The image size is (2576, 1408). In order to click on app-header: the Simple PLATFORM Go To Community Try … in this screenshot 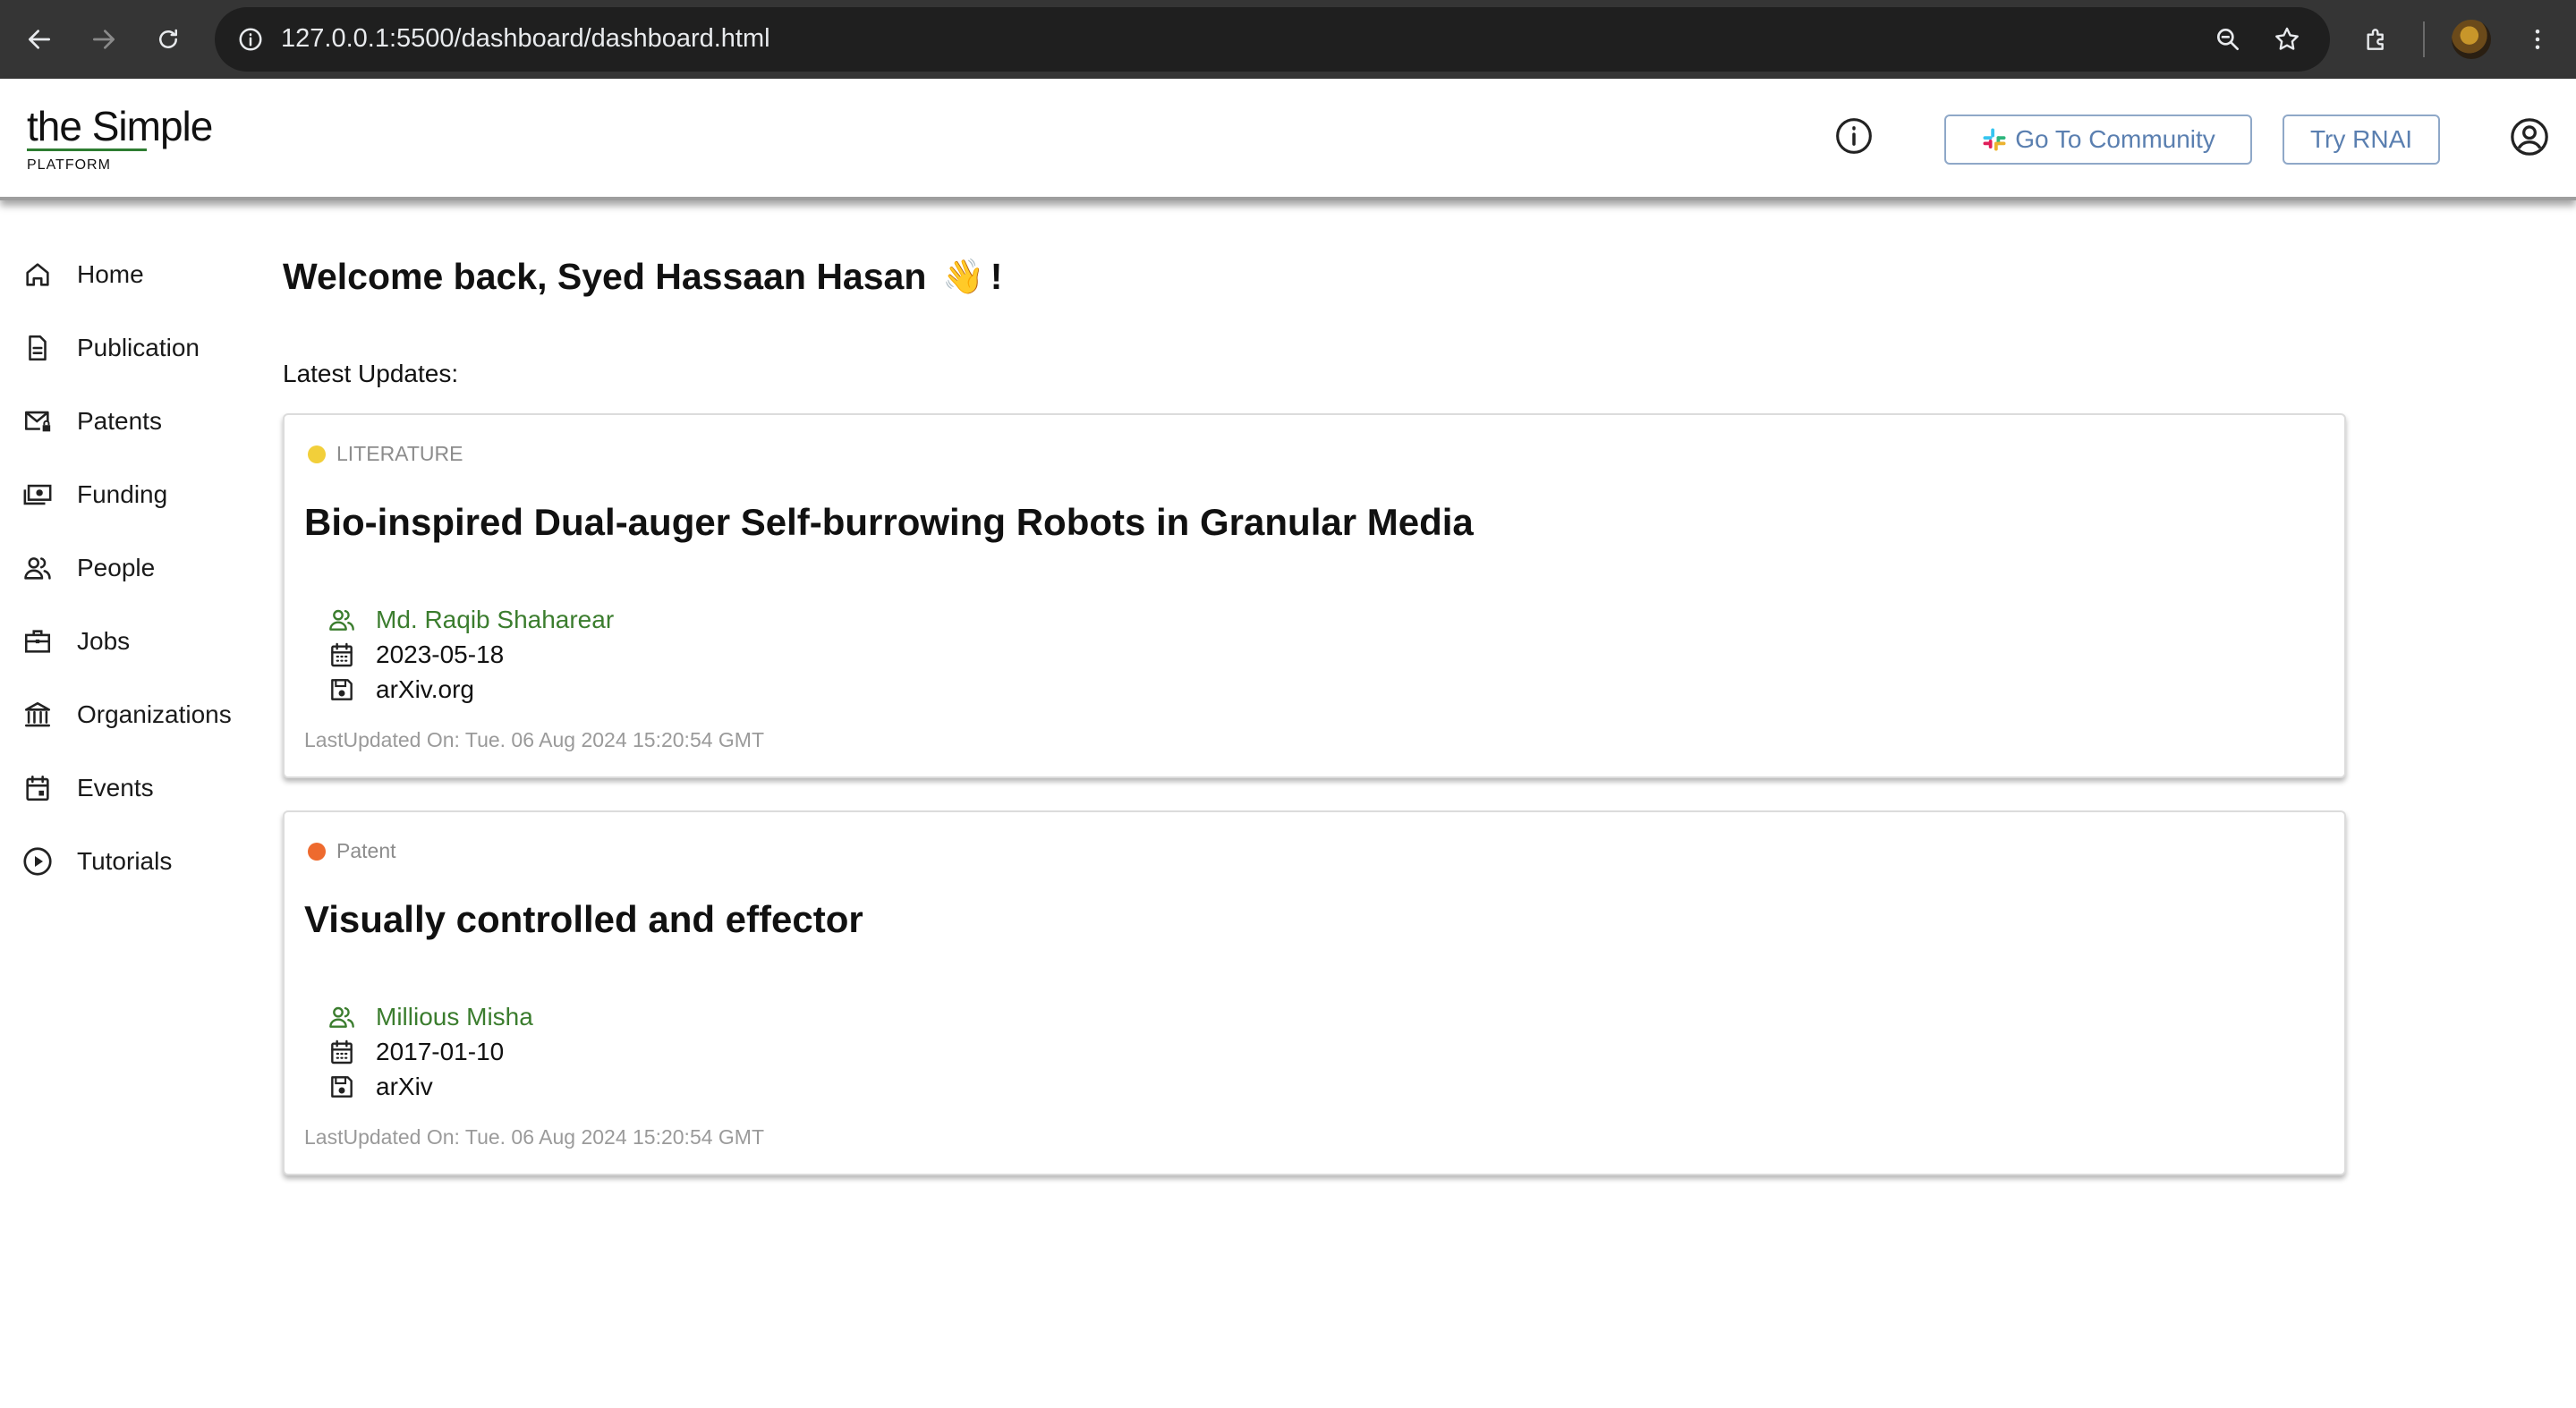, I will do `click(1288, 139)`.